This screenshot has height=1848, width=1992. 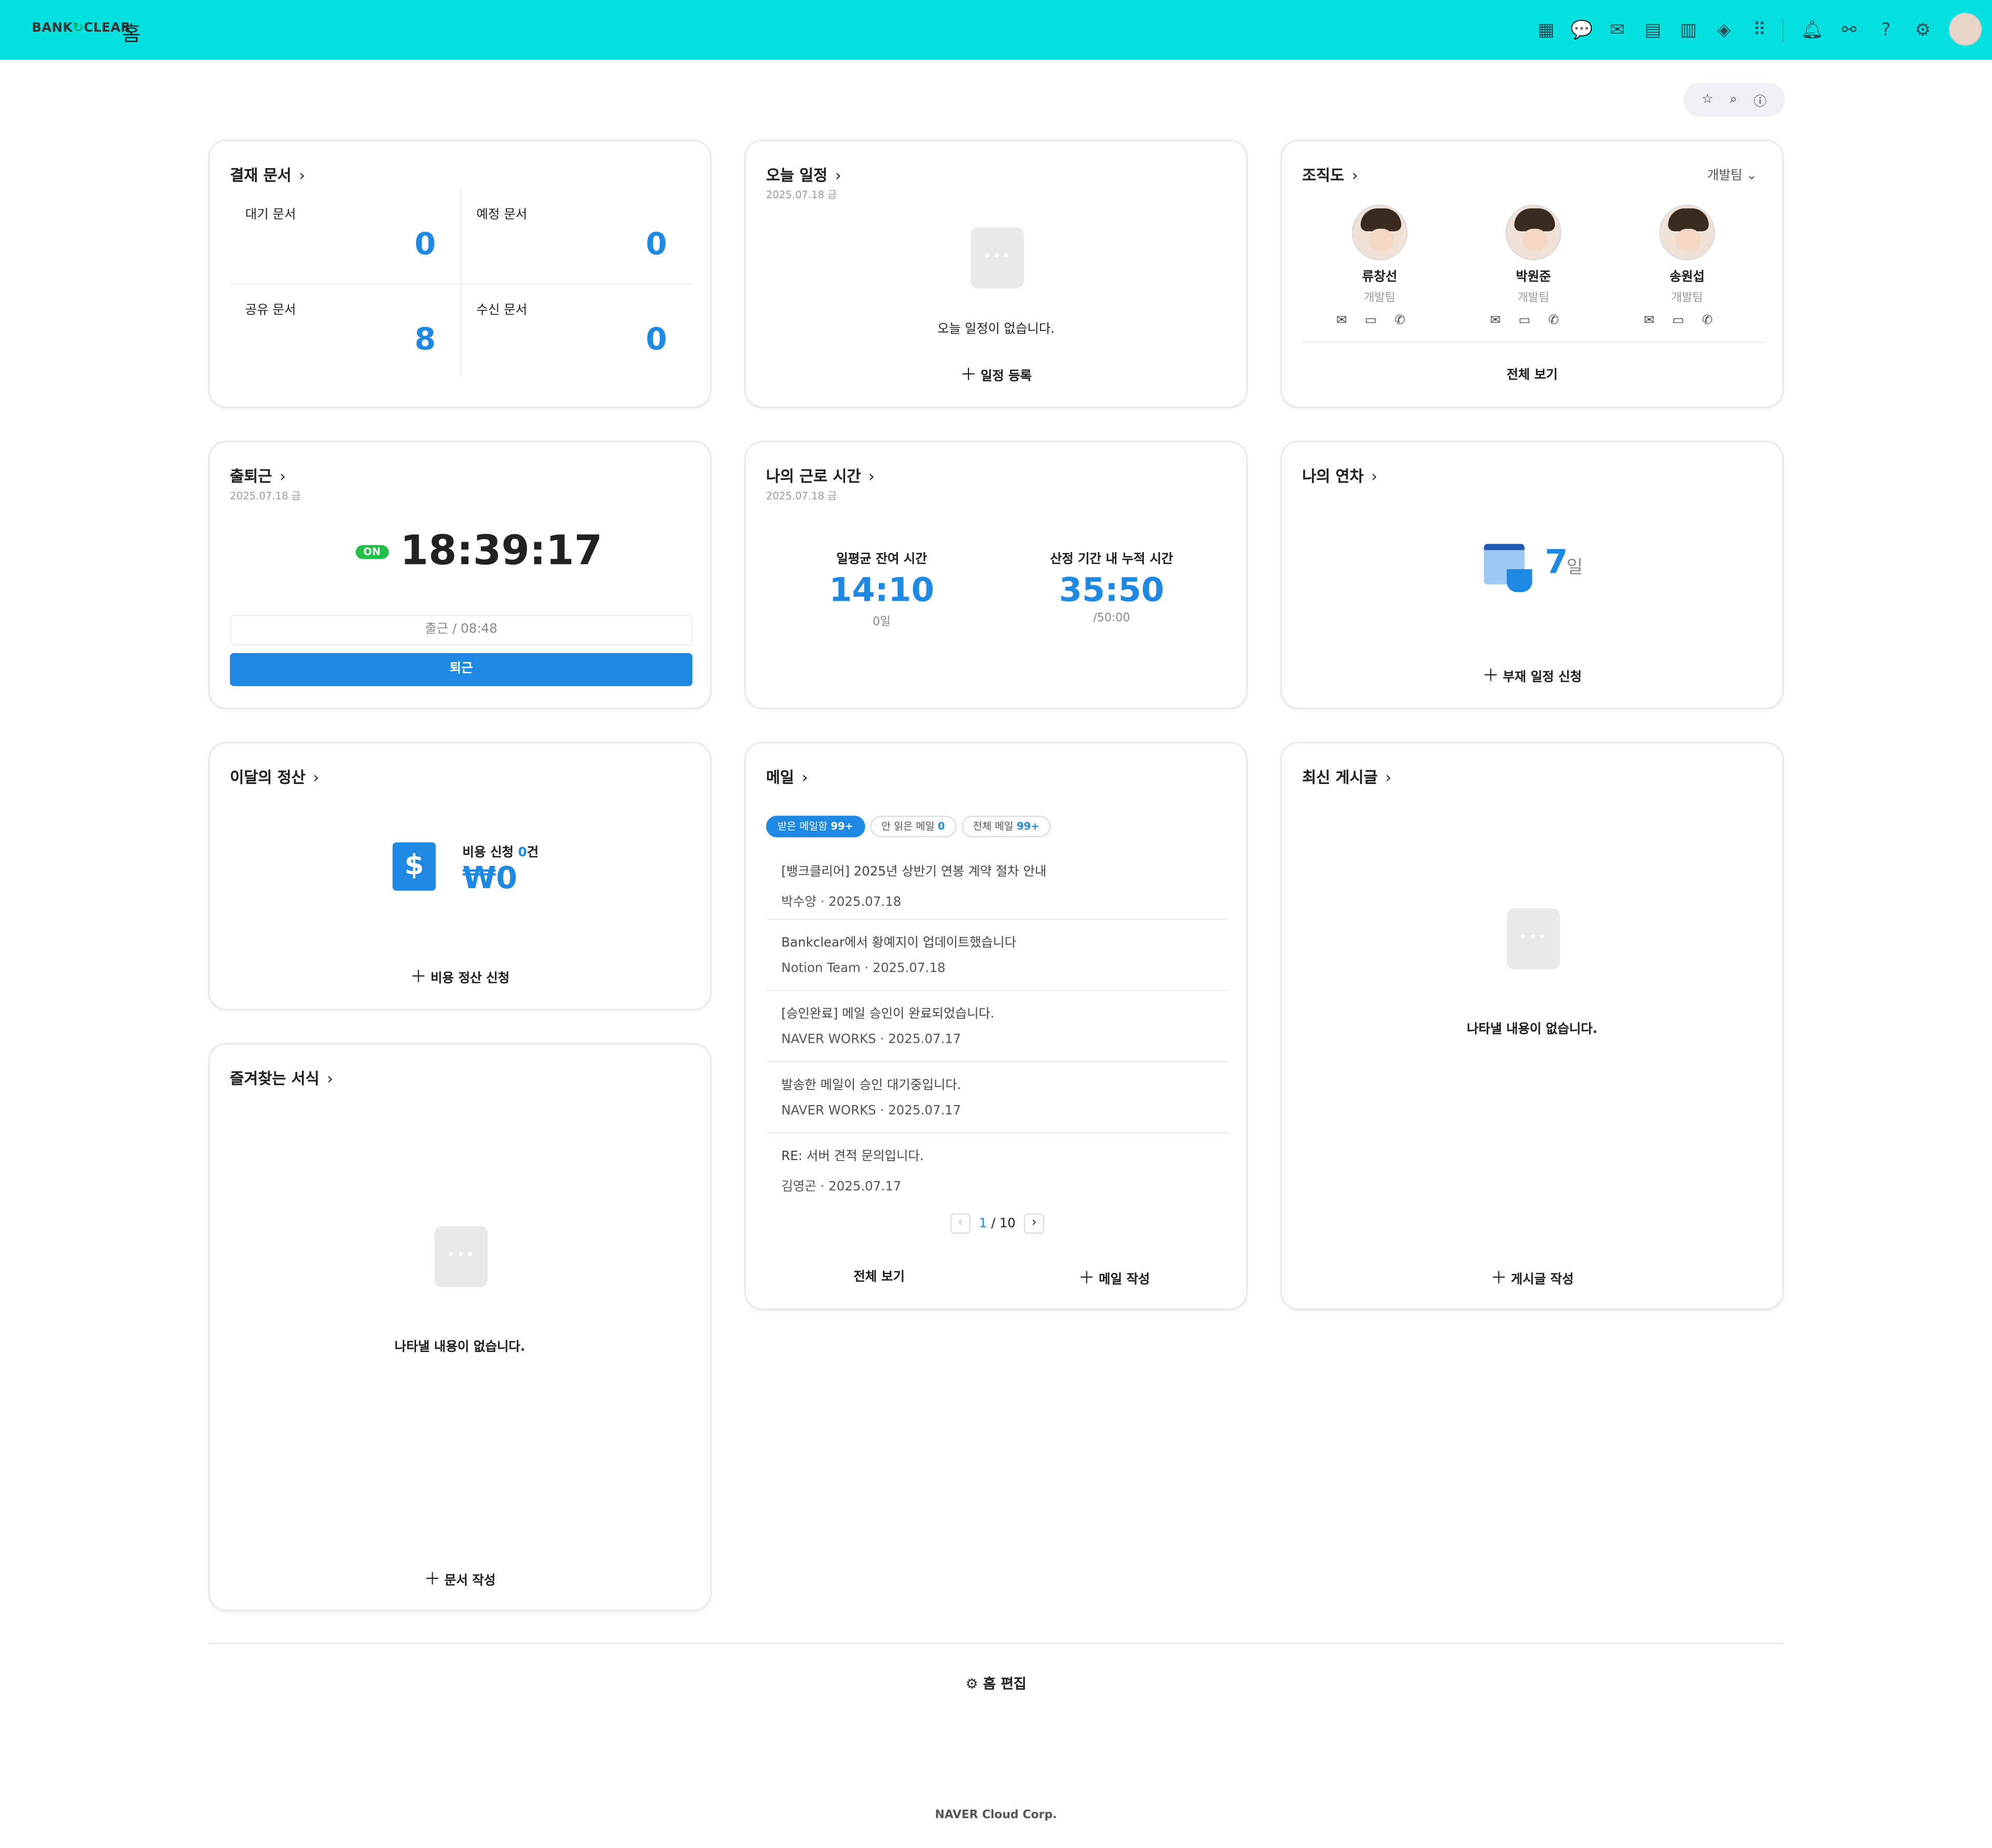 What do you see at coordinates (1532, 1276) in the screenshot?
I see `write-post-button: ＋ 게시글 작성` at bounding box center [1532, 1276].